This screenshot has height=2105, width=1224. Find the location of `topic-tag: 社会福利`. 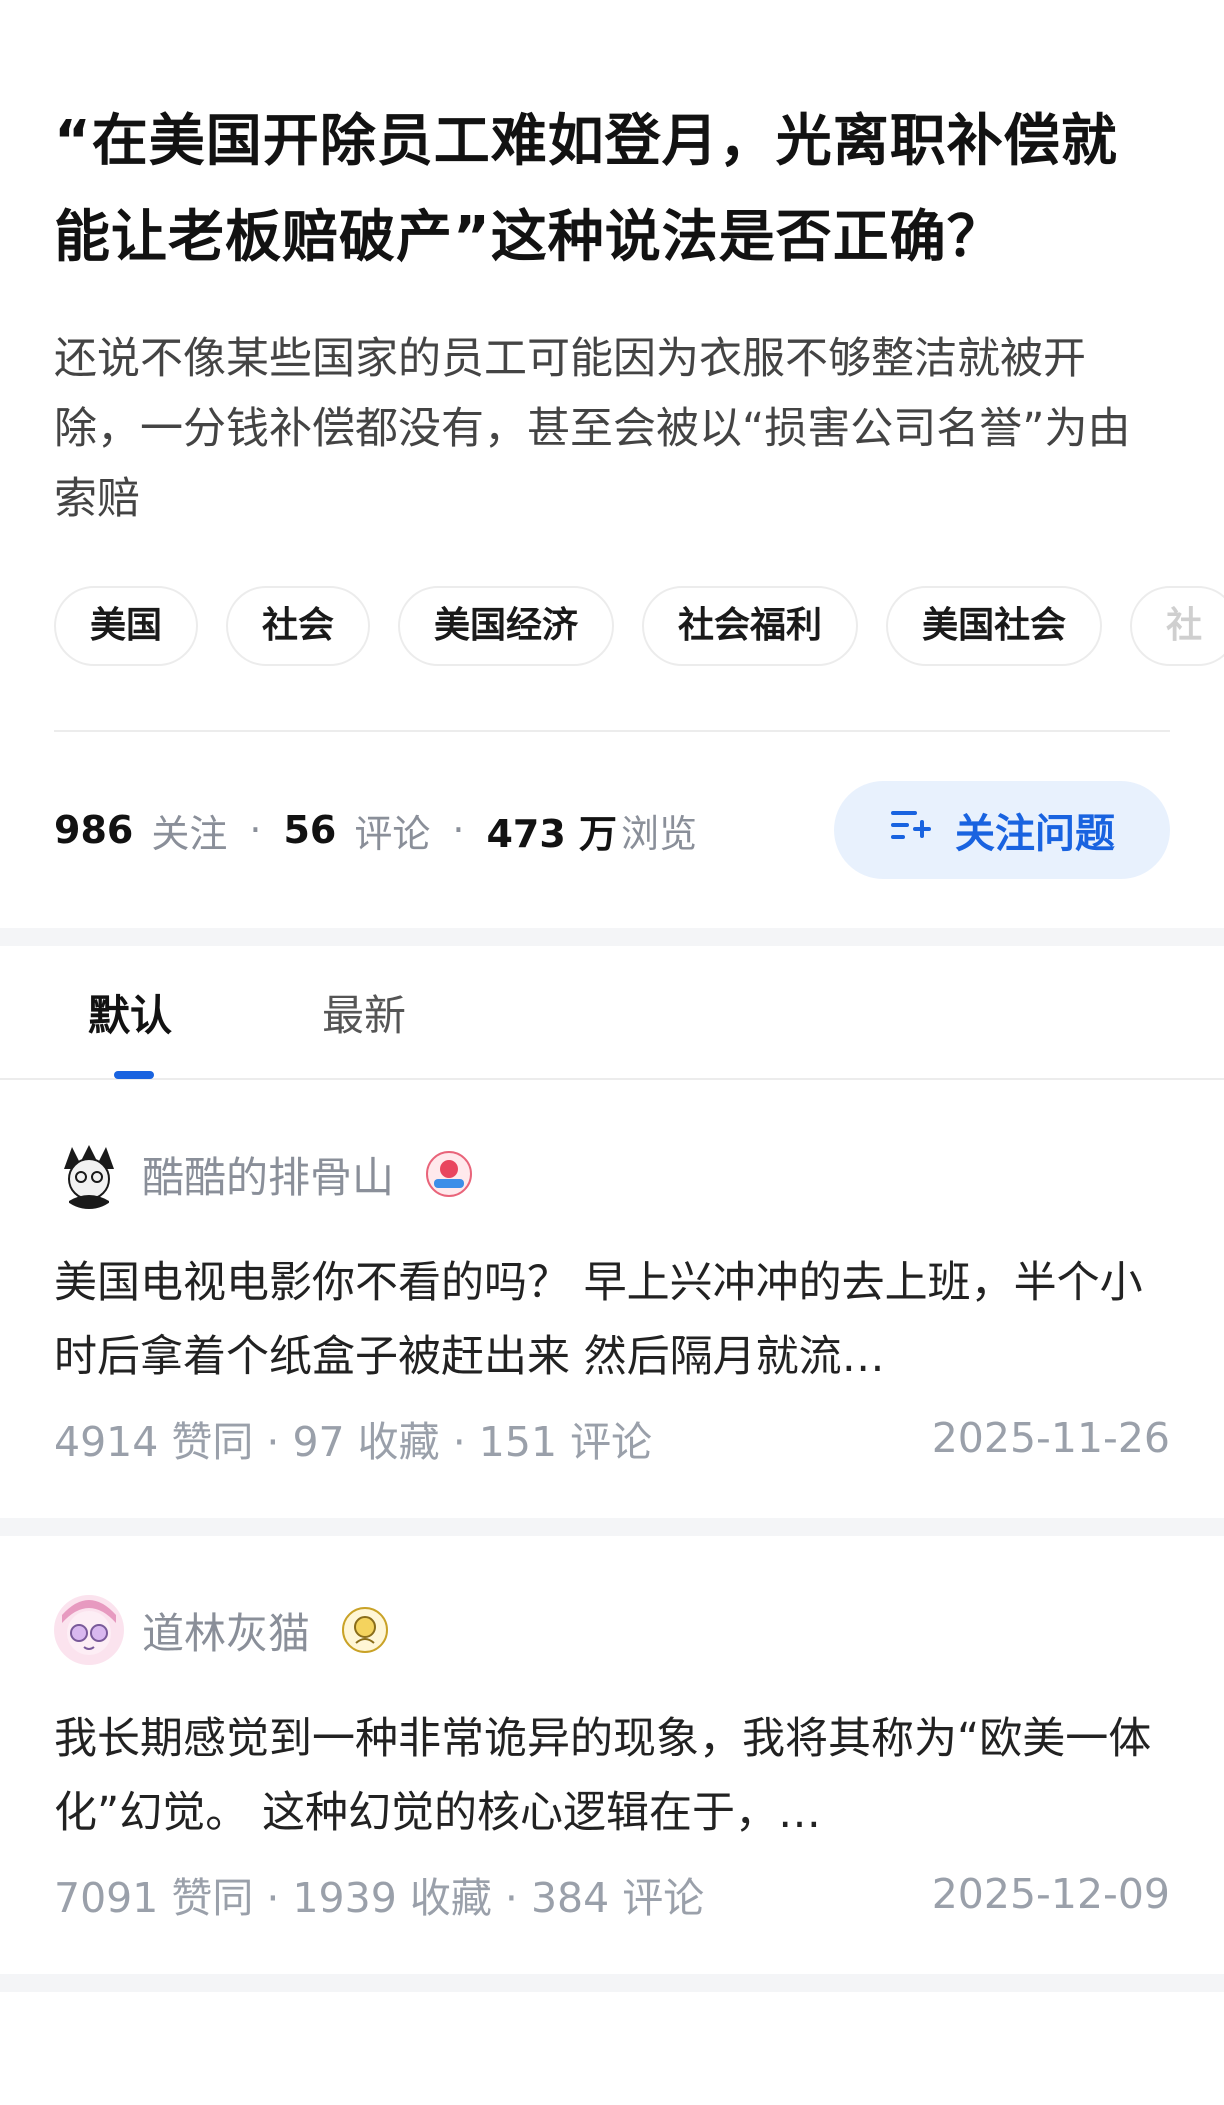

topic-tag: 社会福利 is located at coordinates (750, 626).